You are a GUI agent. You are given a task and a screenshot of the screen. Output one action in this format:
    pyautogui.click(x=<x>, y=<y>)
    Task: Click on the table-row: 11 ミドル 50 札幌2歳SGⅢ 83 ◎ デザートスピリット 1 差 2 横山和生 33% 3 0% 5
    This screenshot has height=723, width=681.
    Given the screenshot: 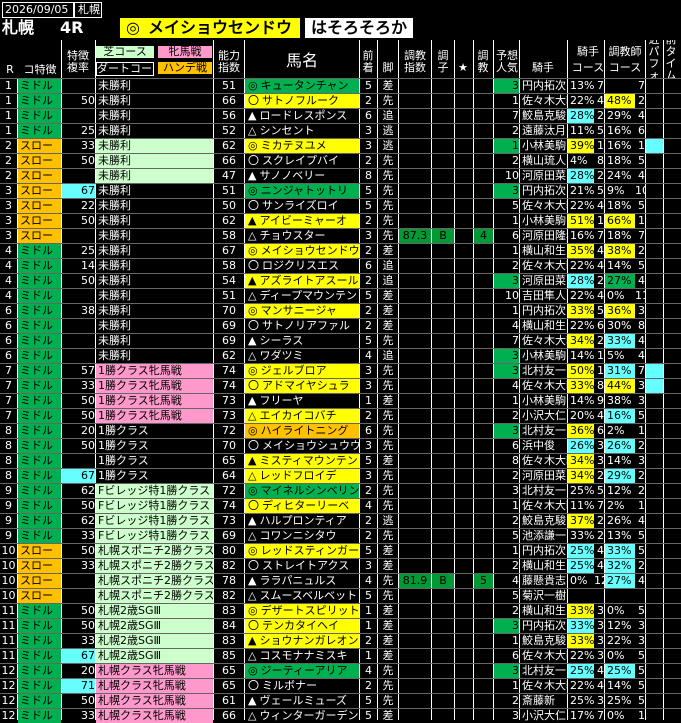 What is the action you would take?
    pyautogui.click(x=340, y=610)
    